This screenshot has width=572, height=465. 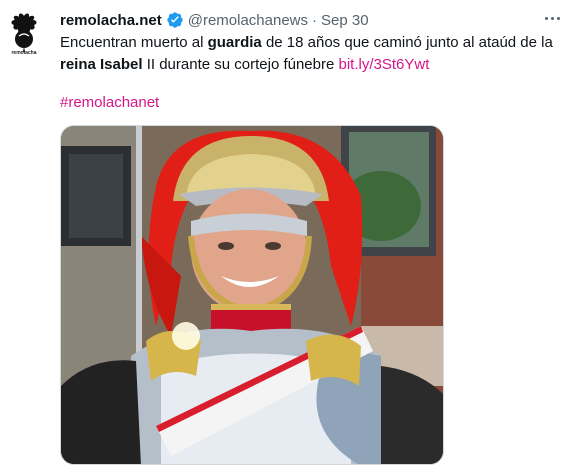 What do you see at coordinates (101, 64) in the screenshot?
I see `tweet-bold-part: reina Isabel` at bounding box center [101, 64].